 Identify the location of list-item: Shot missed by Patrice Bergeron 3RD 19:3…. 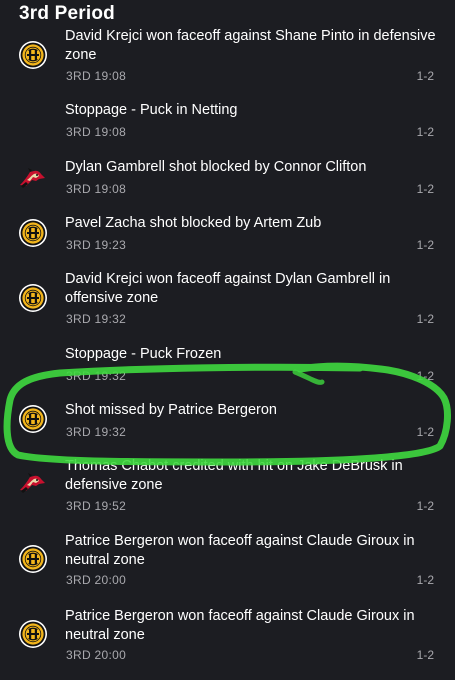
(227, 421).